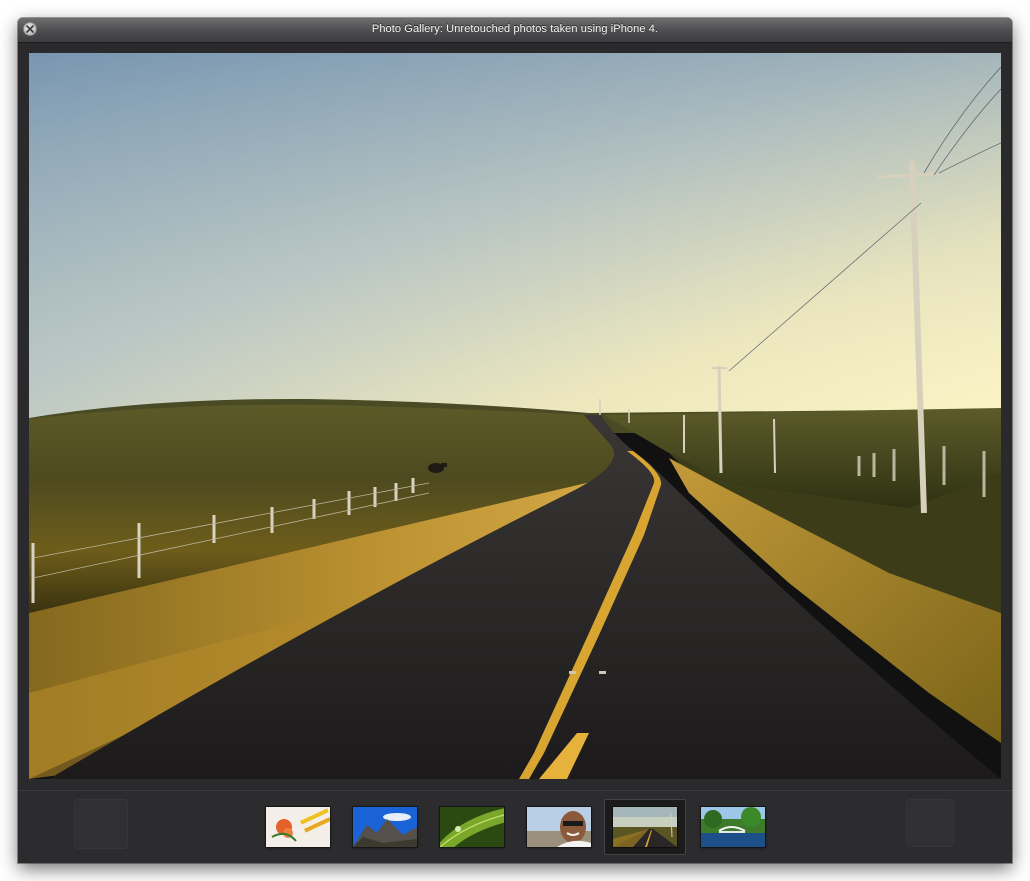  I want to click on ghost-previous-control, so click(101, 824).